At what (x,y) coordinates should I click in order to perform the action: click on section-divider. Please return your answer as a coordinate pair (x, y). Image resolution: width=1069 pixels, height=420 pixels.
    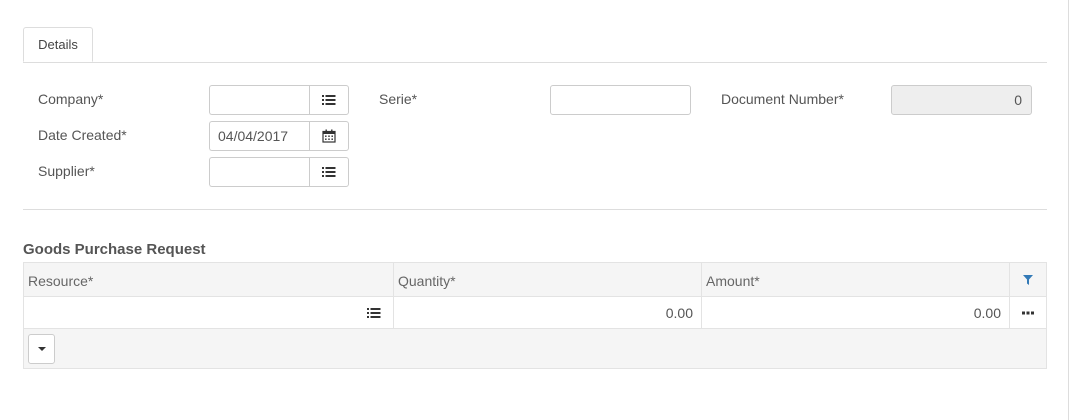
    Looking at the image, I should click on (535, 209).